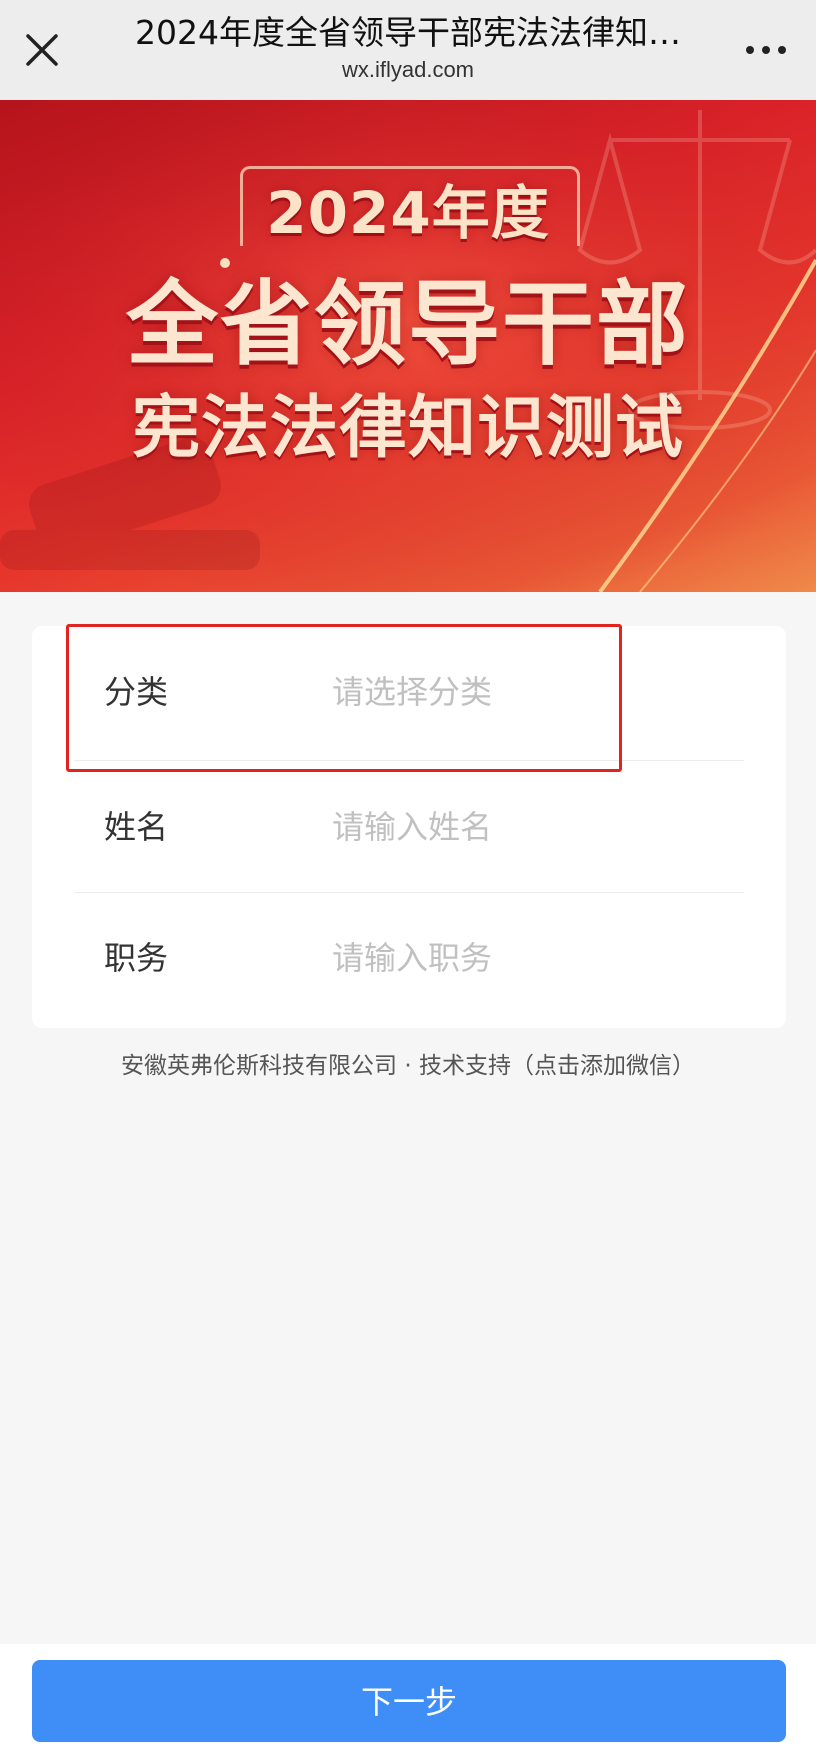  I want to click on close-icon, so click(42, 50).